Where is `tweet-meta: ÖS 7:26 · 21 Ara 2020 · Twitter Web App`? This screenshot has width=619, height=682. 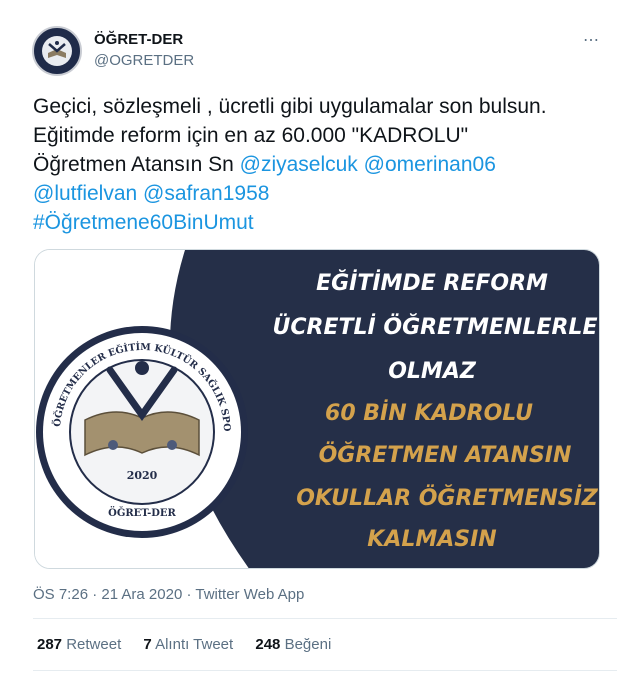 tweet-meta: ÖS 7:26 · 21 Ara 2020 · Twitter Web App is located at coordinates (168, 594).